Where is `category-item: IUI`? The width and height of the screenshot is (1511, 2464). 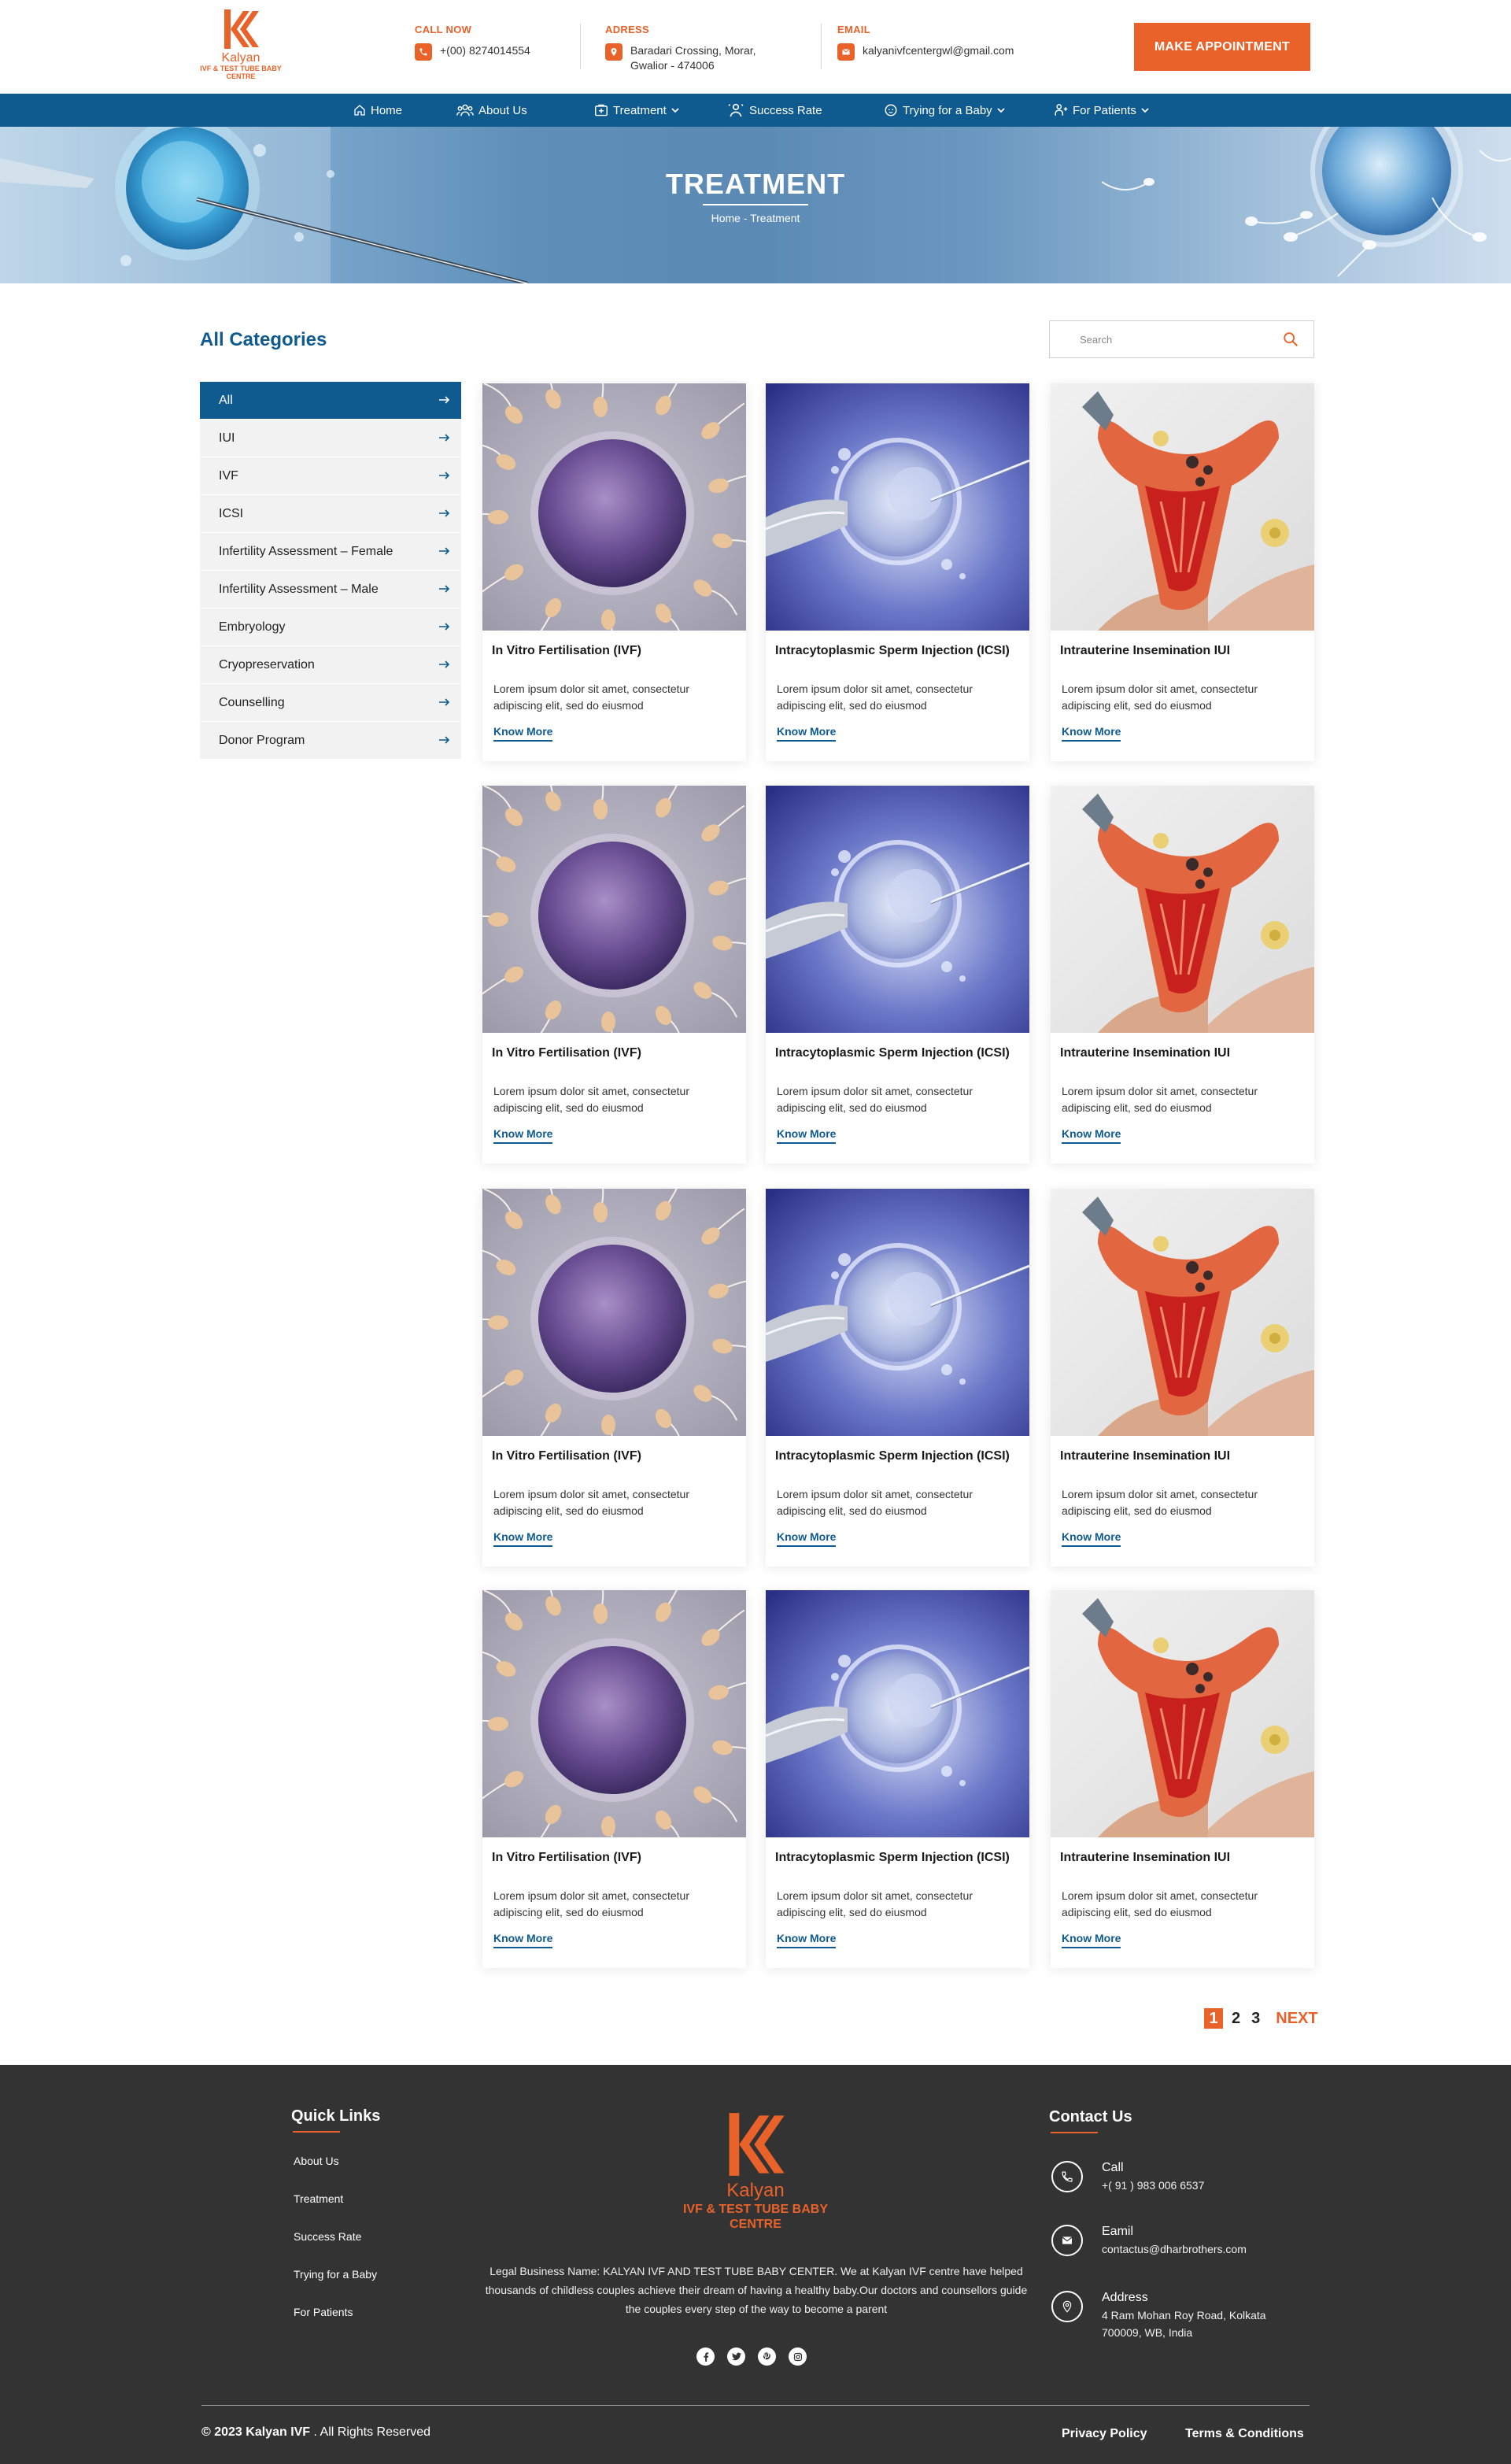
category-item: IUI is located at coordinates (330, 439).